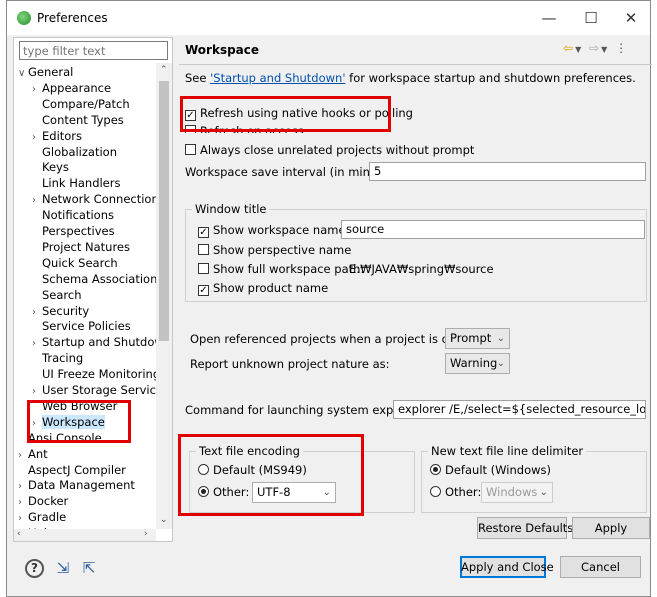  I want to click on filter-input, so click(93, 50).